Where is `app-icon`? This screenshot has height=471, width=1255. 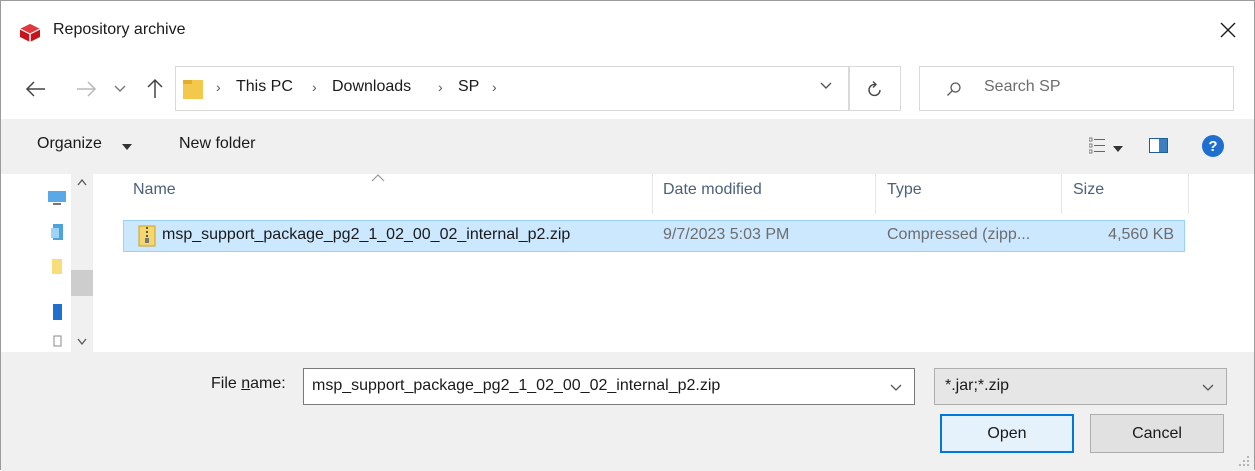
app-icon is located at coordinates (30, 33).